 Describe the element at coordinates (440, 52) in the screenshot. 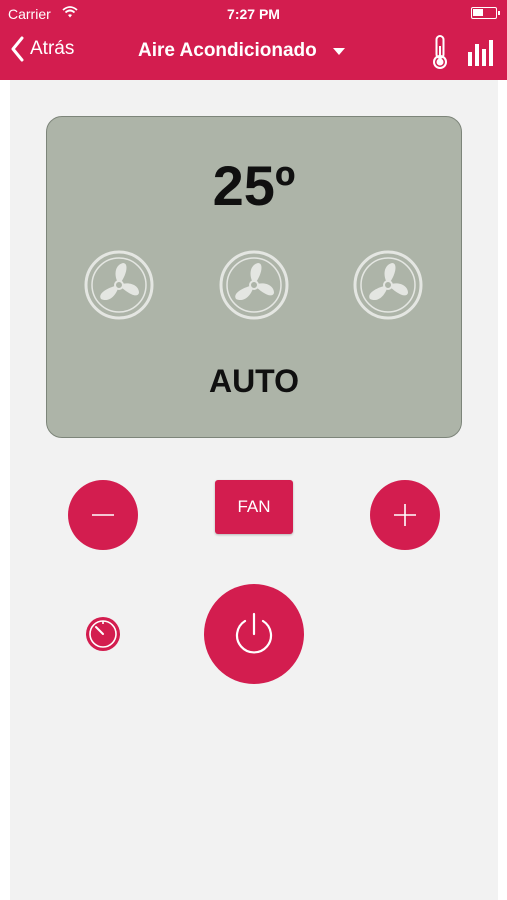

I see `thermometer-icon` at that location.